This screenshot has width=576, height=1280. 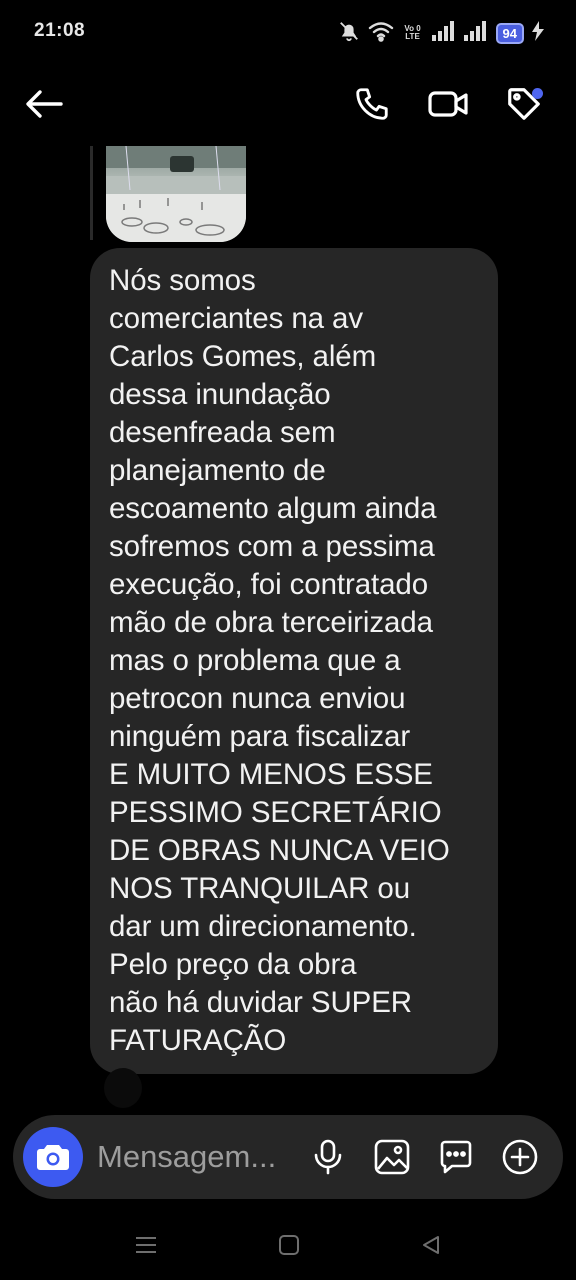 I want to click on rain-illustration, so click(x=176, y=218).